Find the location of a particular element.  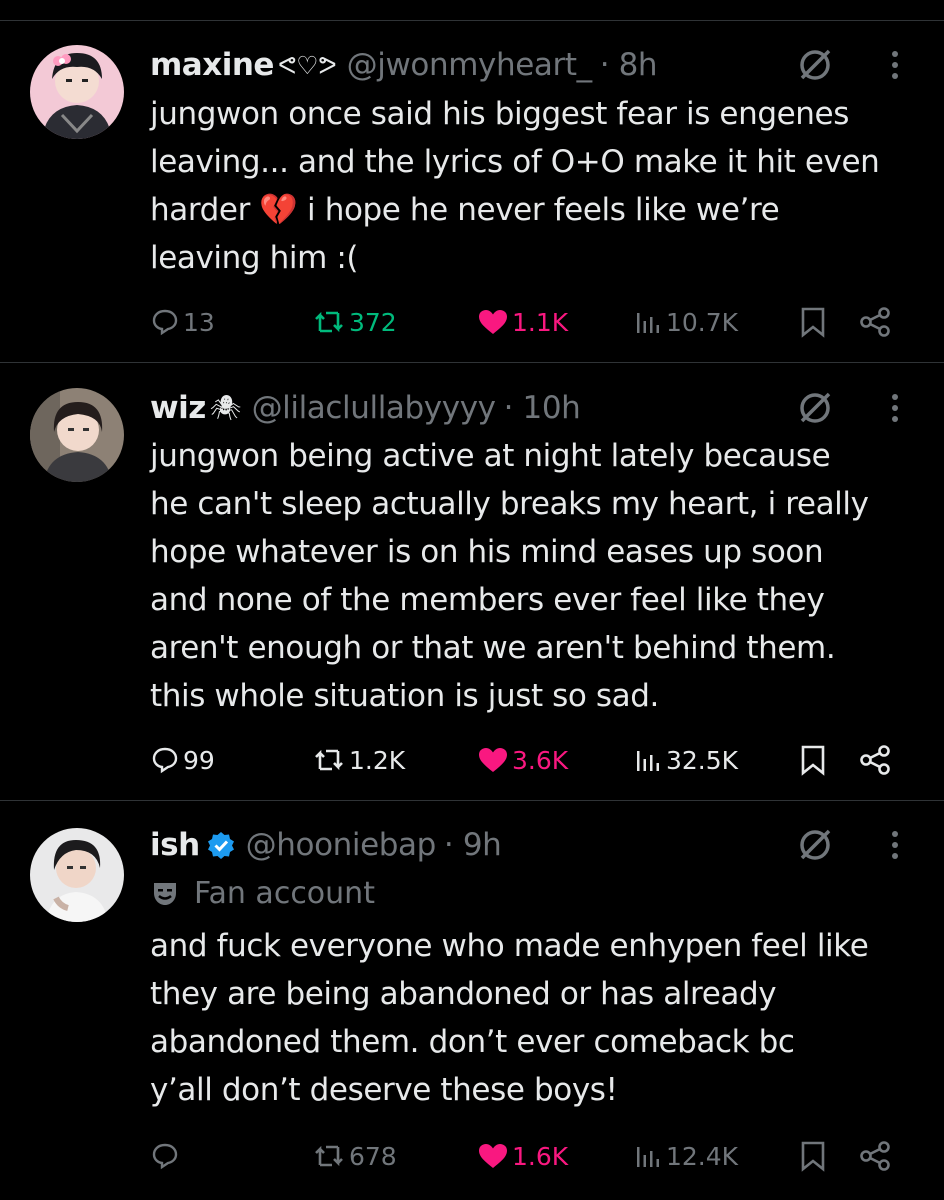

retweet-button: 678 is located at coordinates (354, 1156).